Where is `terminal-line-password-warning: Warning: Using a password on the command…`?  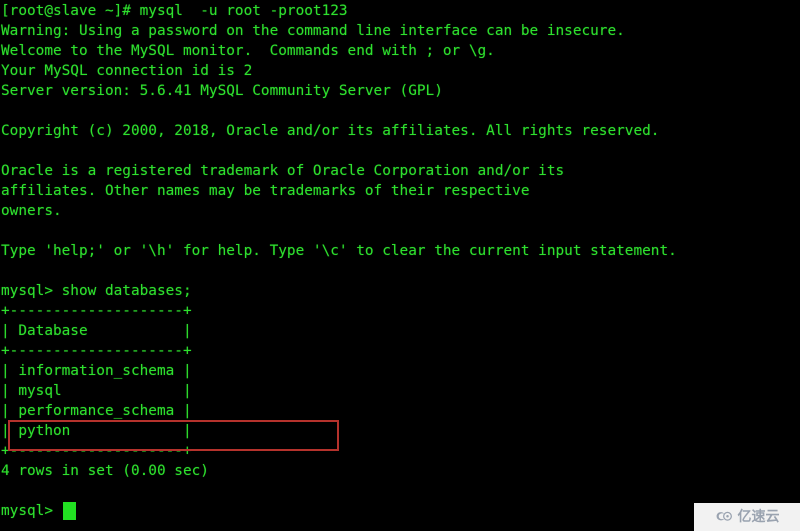
terminal-line-password-warning: Warning: Using a password on the command… is located at coordinates (313, 31).